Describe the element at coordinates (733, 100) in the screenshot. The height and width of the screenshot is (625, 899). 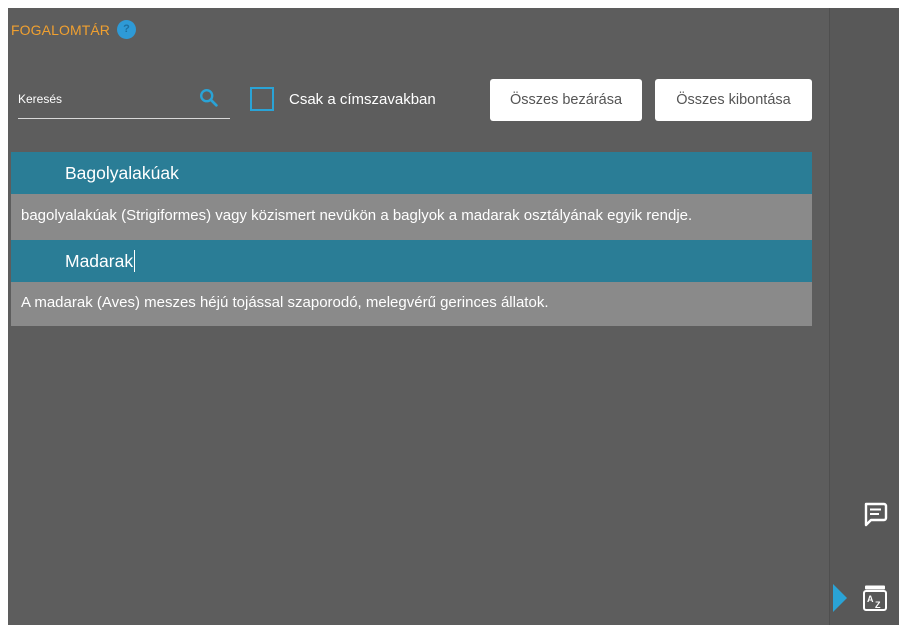
I see `expand-all-button: Összes kibontása` at that location.